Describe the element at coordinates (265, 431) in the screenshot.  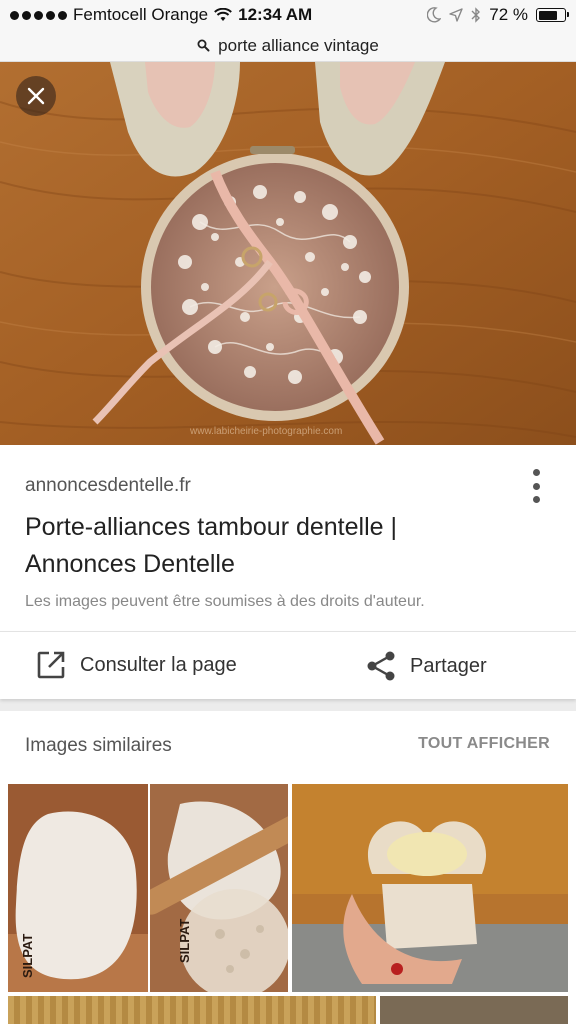
I see `photo-watermark: www.labicheirie-photographie.com` at that location.